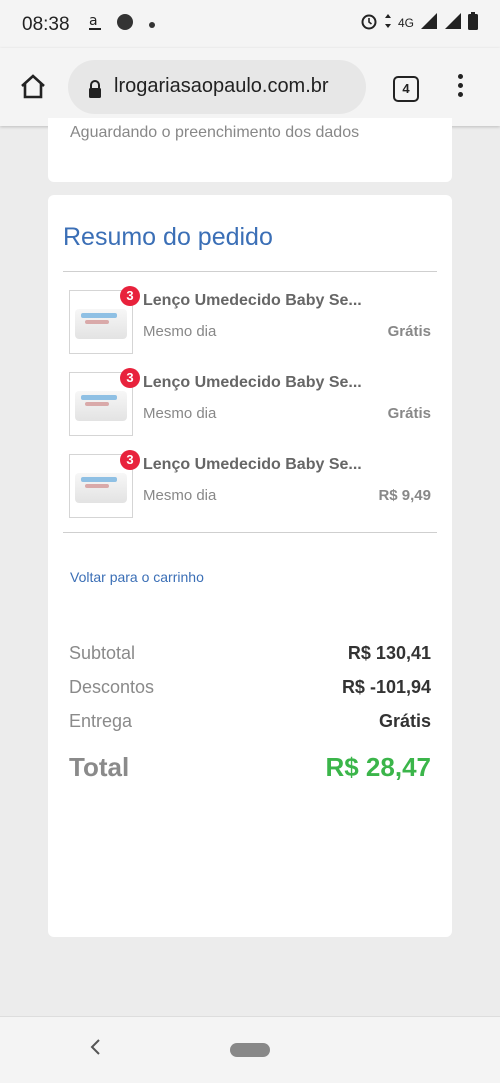 This screenshot has height=1083, width=500. I want to click on total-label: Total, so click(99, 767).